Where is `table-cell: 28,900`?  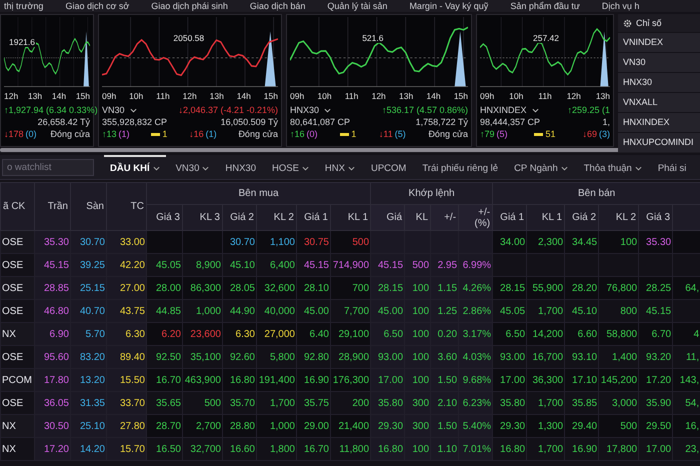 table-cell: 28,900 is located at coordinates (350, 357).